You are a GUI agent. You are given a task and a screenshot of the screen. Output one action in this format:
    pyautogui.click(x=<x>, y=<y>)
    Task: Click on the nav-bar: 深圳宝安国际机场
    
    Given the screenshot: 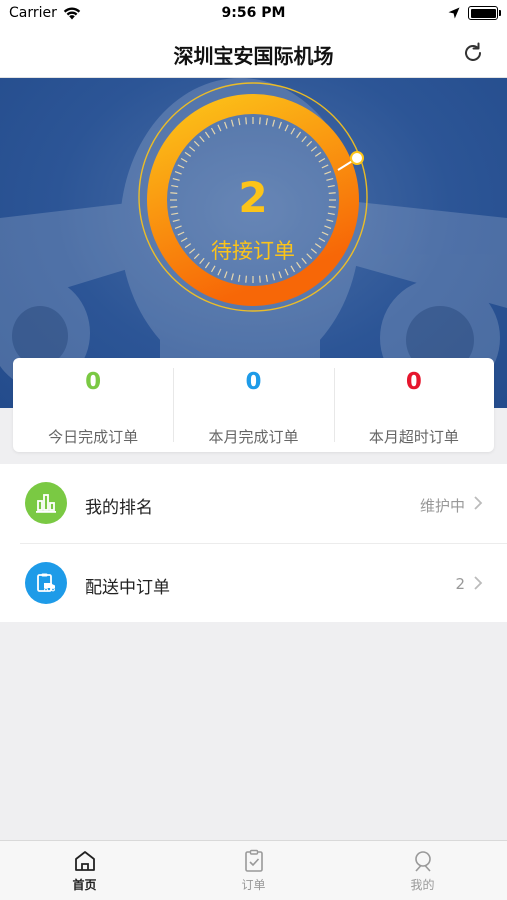 What is the action you would take?
    pyautogui.click(x=253, y=53)
    